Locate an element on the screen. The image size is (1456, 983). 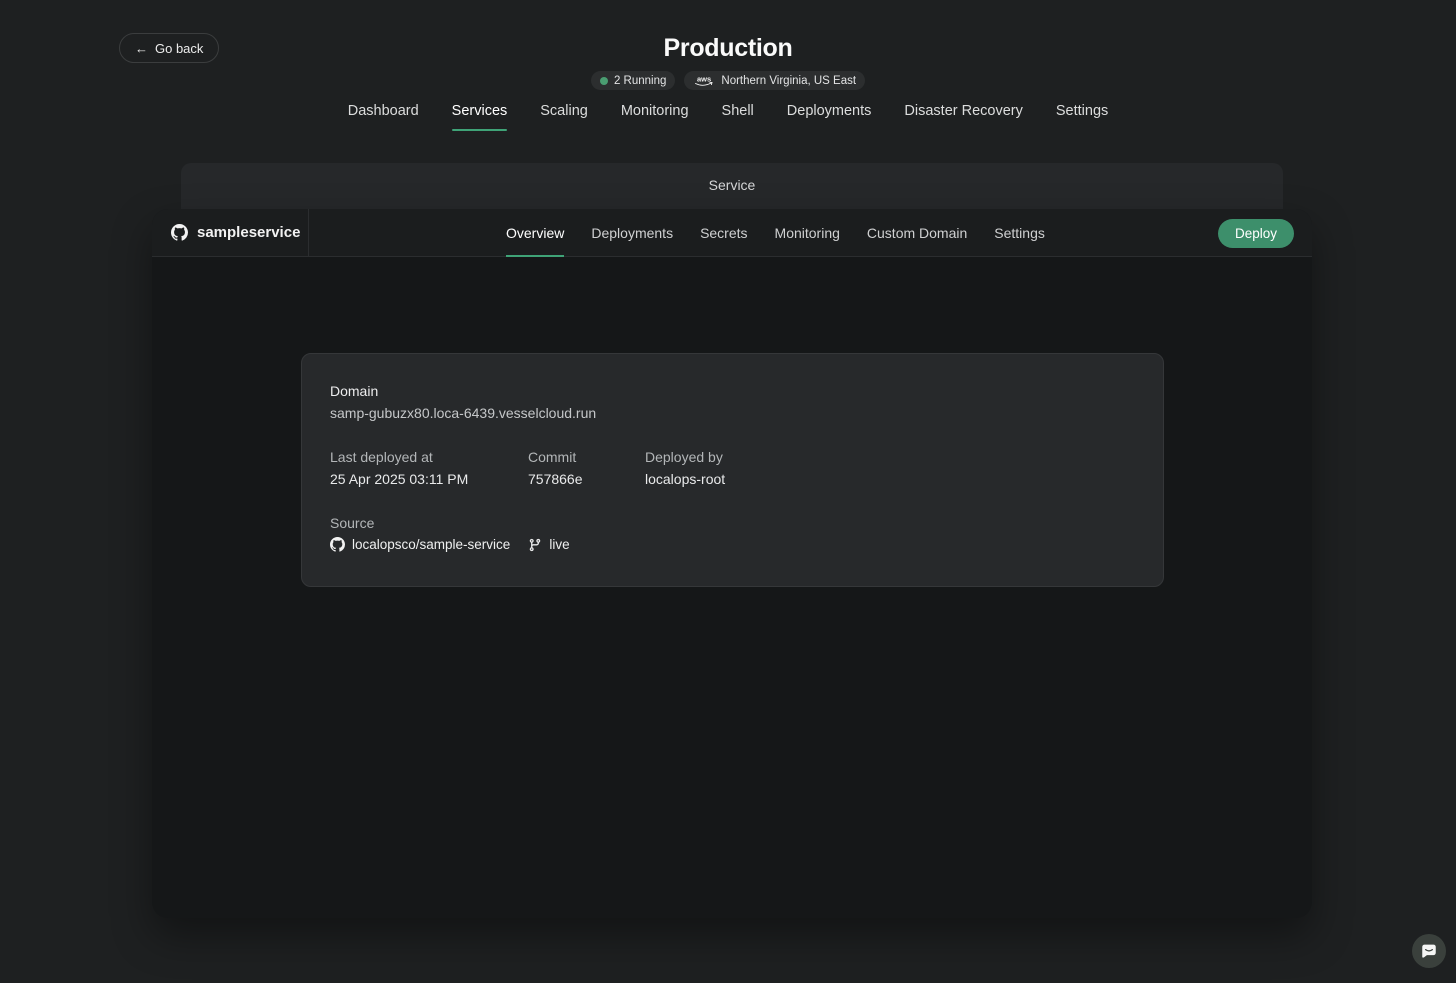
running-status-label: 2 Running is located at coordinates (640, 80).